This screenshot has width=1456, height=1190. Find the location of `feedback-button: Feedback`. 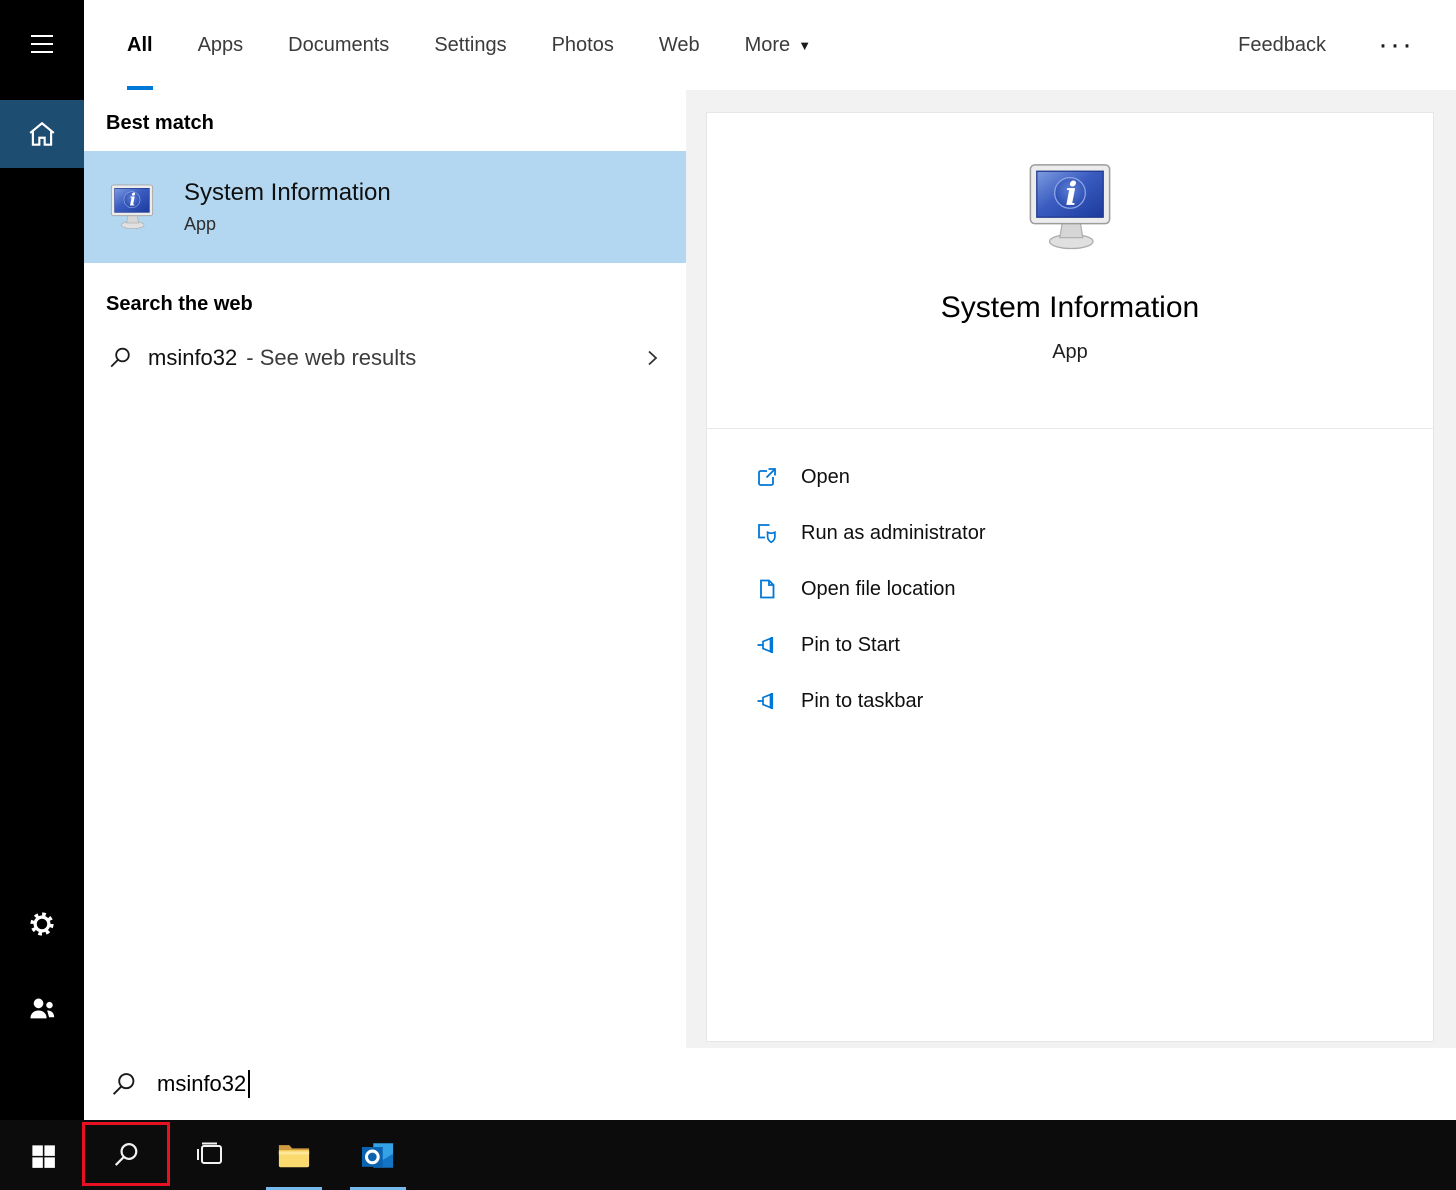

feedback-button: Feedback is located at coordinates (1282, 45).